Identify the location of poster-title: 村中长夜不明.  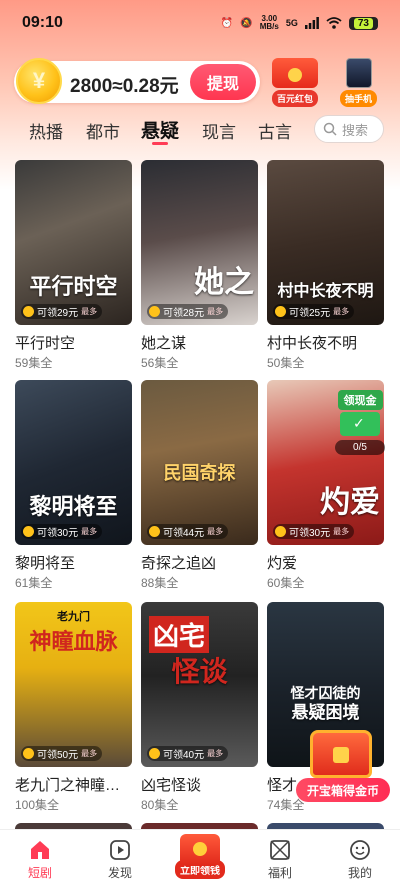
(325, 290).